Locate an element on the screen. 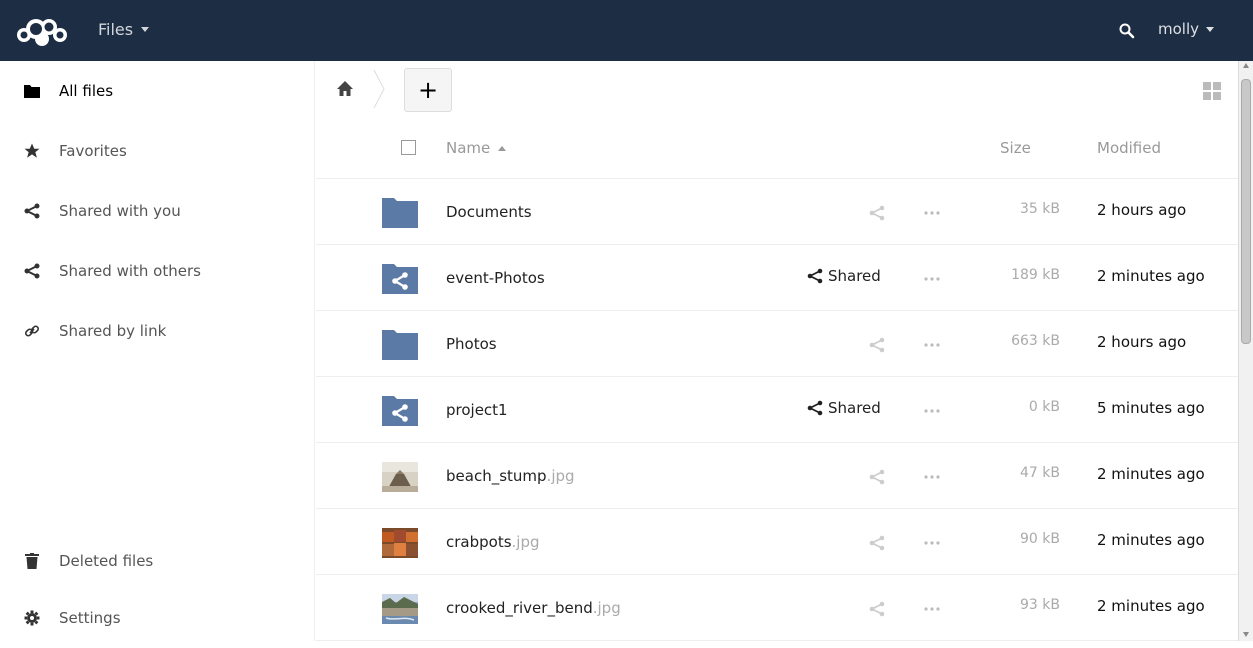  app-menu-toggle: Files is located at coordinates (124, 29).